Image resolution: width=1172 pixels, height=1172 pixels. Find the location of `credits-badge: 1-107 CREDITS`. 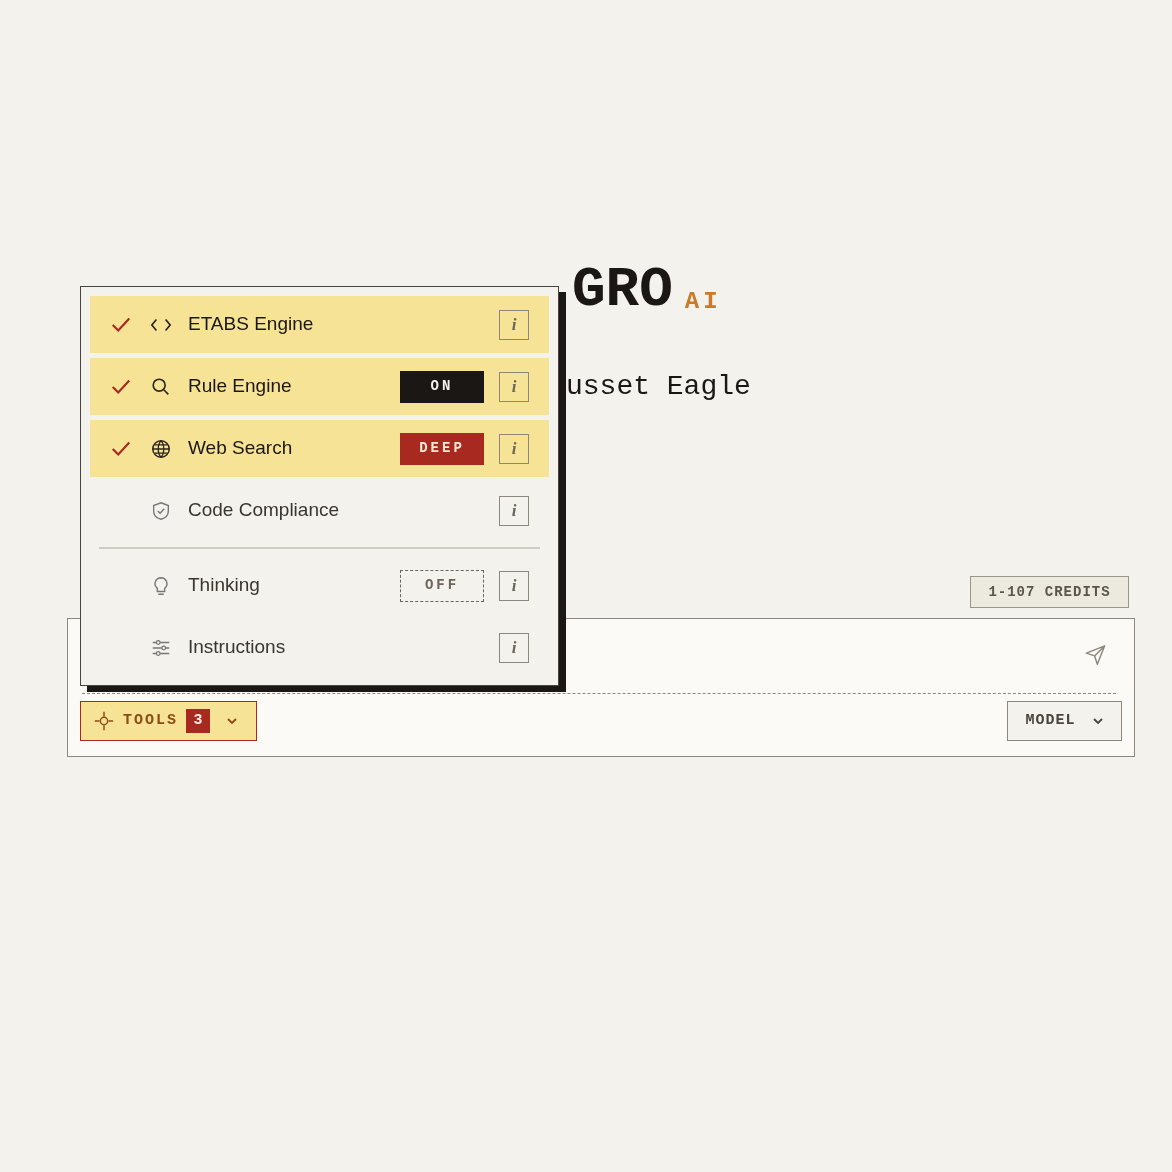

credits-badge: 1-107 CREDITS is located at coordinates (1049, 592).